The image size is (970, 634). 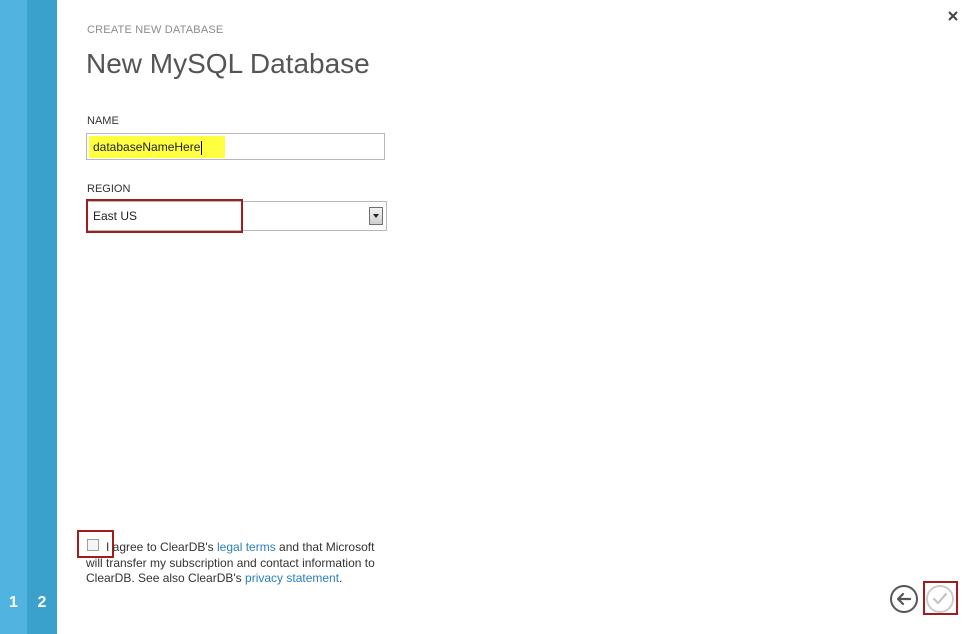 What do you see at coordinates (42, 317) in the screenshot?
I see `step-2-column: 2` at bounding box center [42, 317].